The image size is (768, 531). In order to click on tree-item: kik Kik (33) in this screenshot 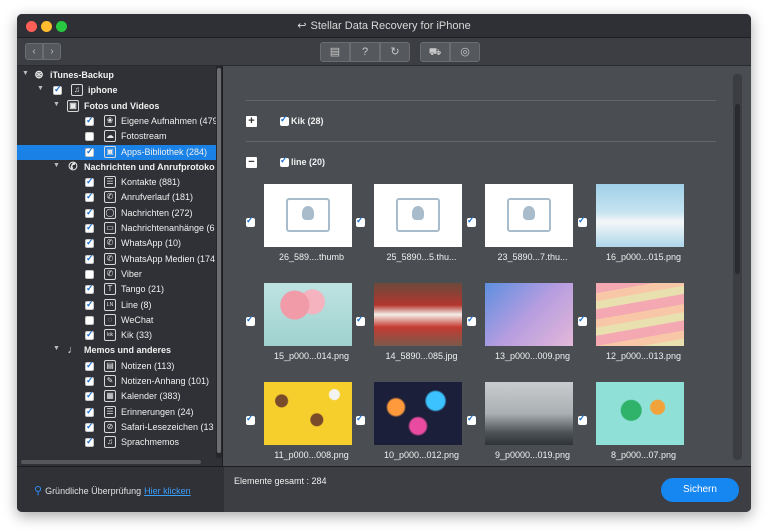, I will do `click(116, 335)`.